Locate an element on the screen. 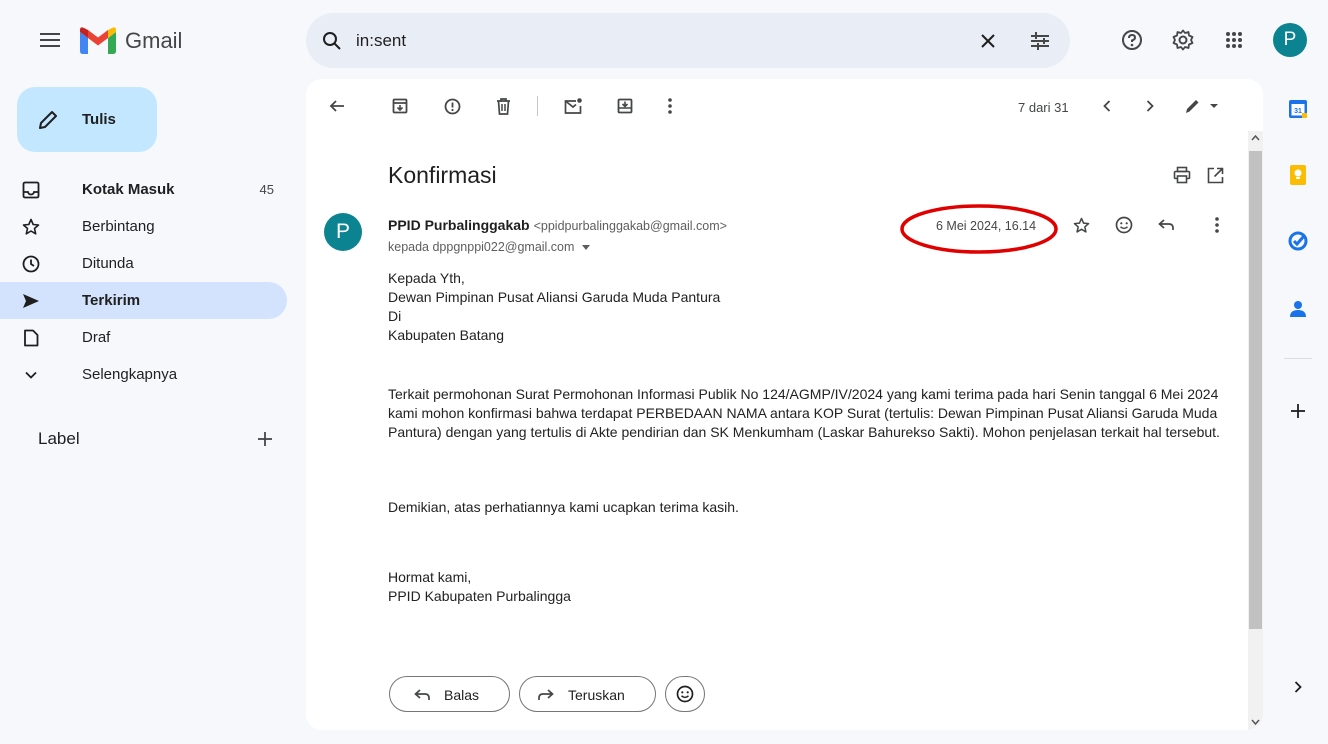 The width and height of the screenshot is (1328, 744). tasks-icon is located at coordinates (1298, 241).